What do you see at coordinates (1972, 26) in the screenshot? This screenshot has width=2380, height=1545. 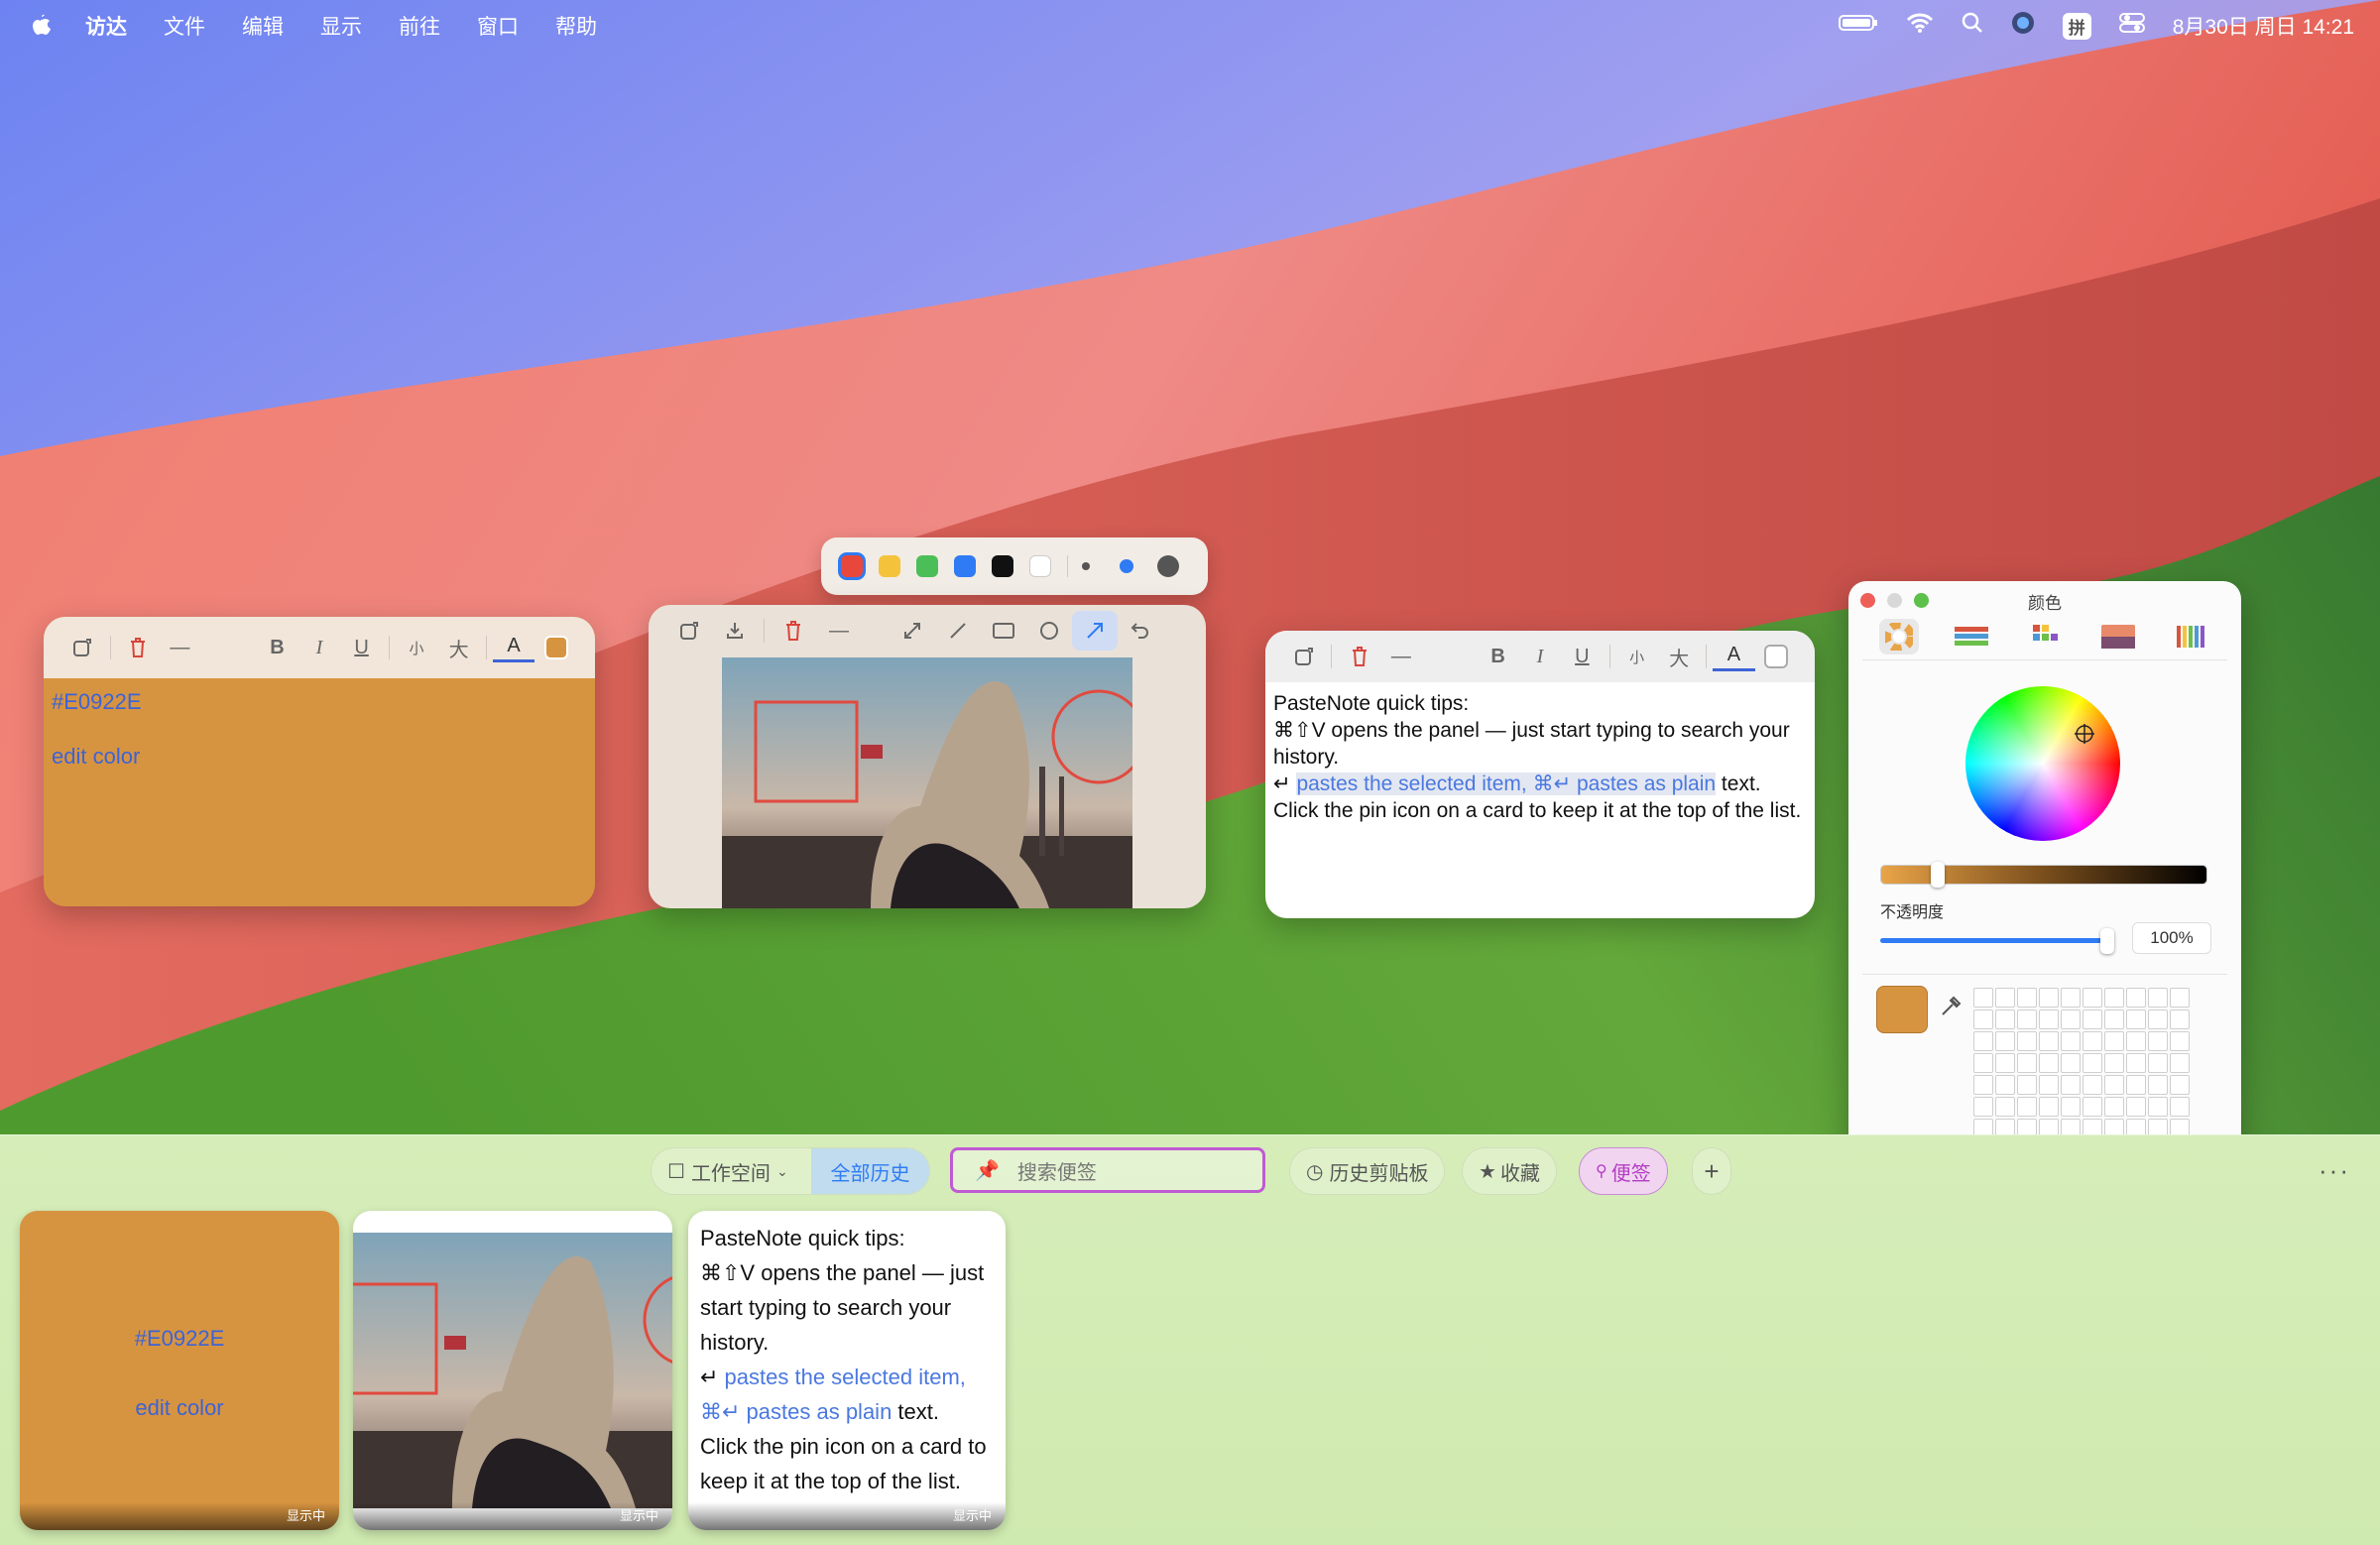 I see `spotlight-search-icon` at bounding box center [1972, 26].